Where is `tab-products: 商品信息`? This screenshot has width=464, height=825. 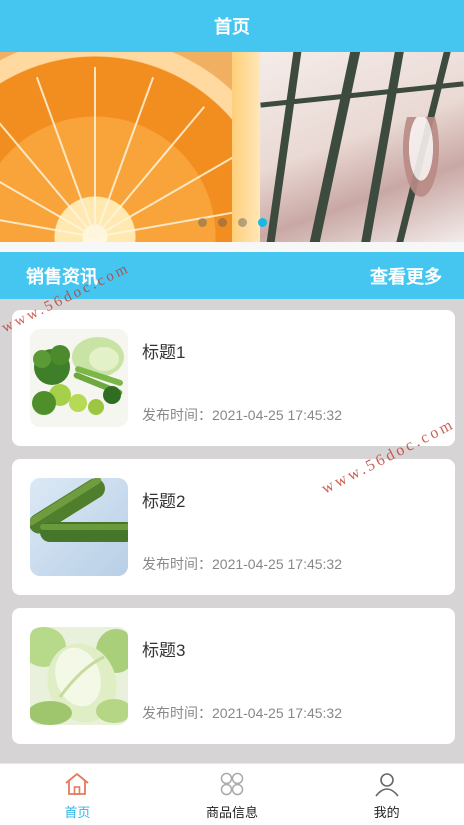 tab-products: 商品信息 is located at coordinates (232, 794).